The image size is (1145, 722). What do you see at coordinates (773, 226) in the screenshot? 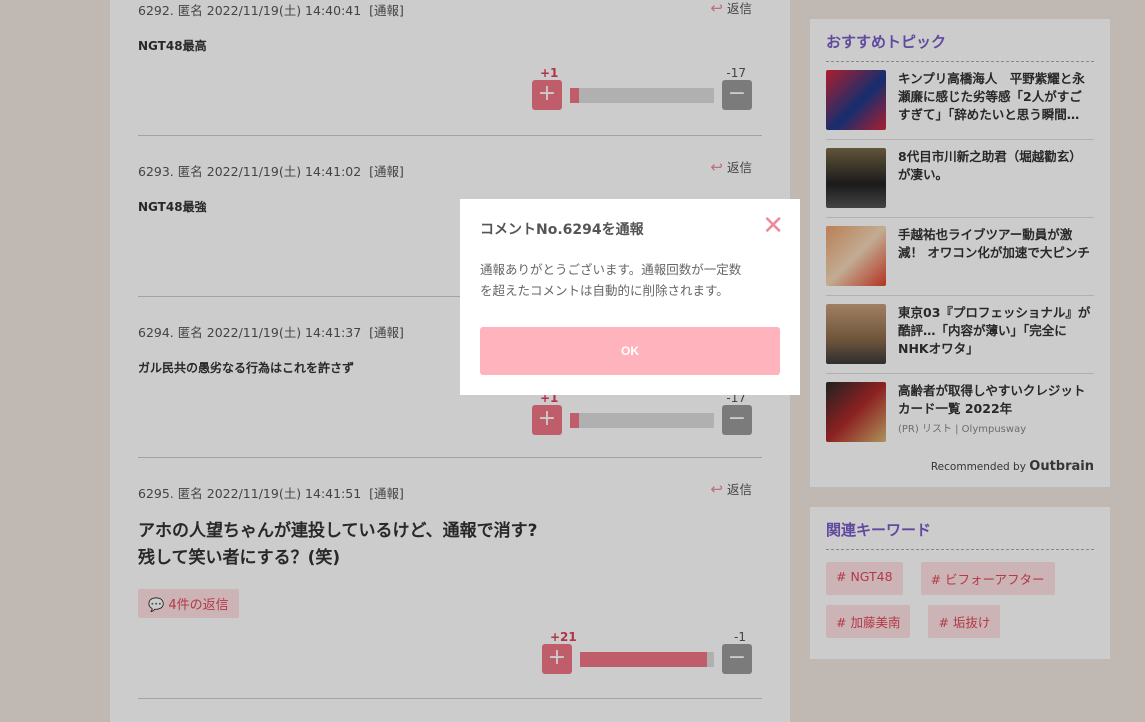
I see `close-icon: ✕` at bounding box center [773, 226].